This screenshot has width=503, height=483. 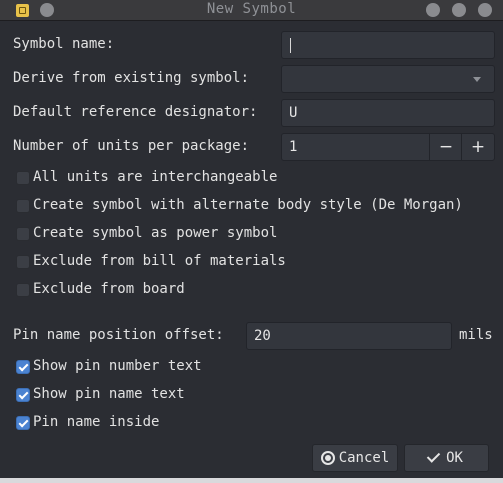 I want to click on title-bar: New Symbol, so click(x=251, y=10).